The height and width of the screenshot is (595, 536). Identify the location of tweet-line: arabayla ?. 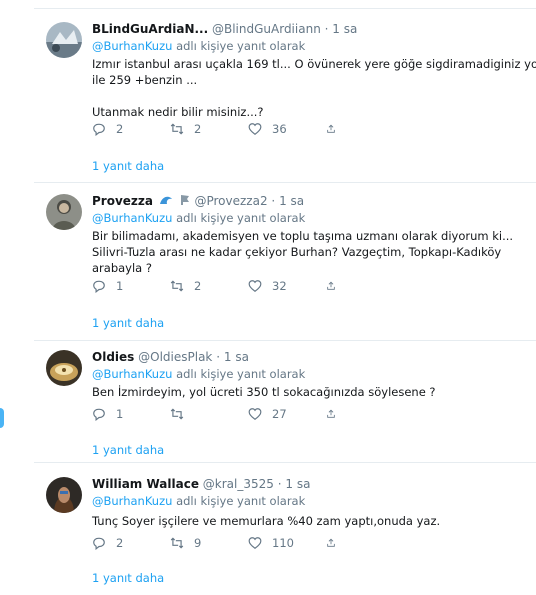
(122, 268).